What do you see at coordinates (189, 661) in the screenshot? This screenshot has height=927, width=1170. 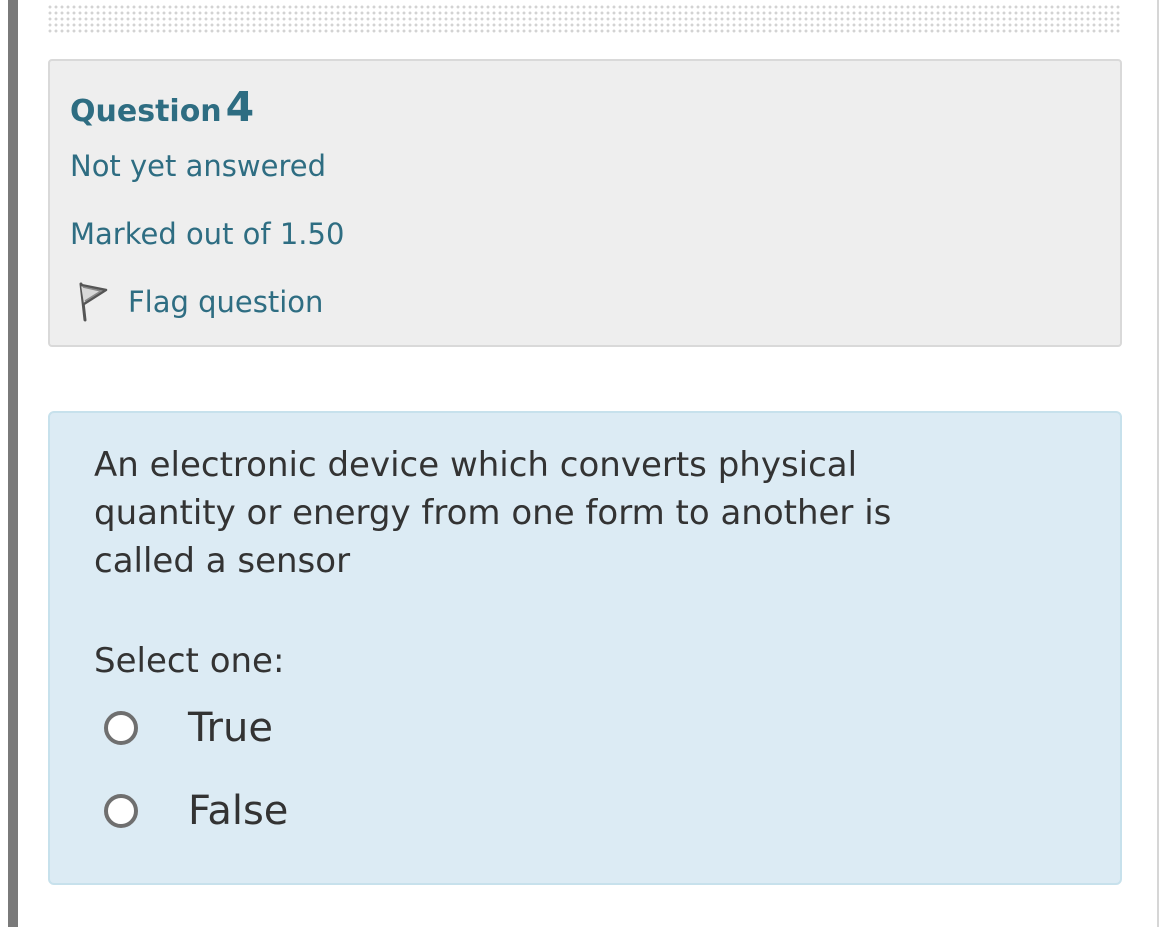 I see `select-one-prompt: Select one:` at bounding box center [189, 661].